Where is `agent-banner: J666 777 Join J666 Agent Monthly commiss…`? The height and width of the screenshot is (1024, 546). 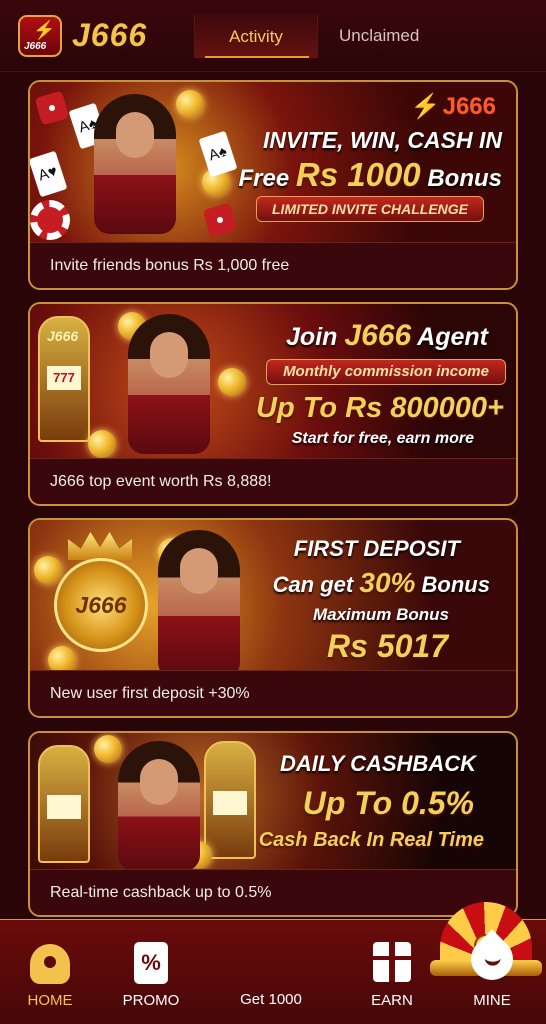 agent-banner: J666 777 Join J666 Agent Monthly commiss… is located at coordinates (273, 386).